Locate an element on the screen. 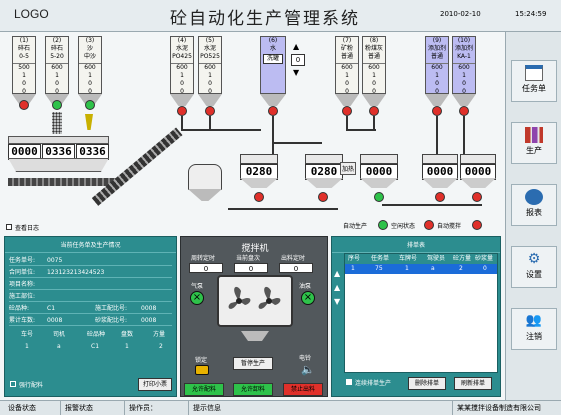  current-batch-value: 0 is located at coordinates (251, 268).